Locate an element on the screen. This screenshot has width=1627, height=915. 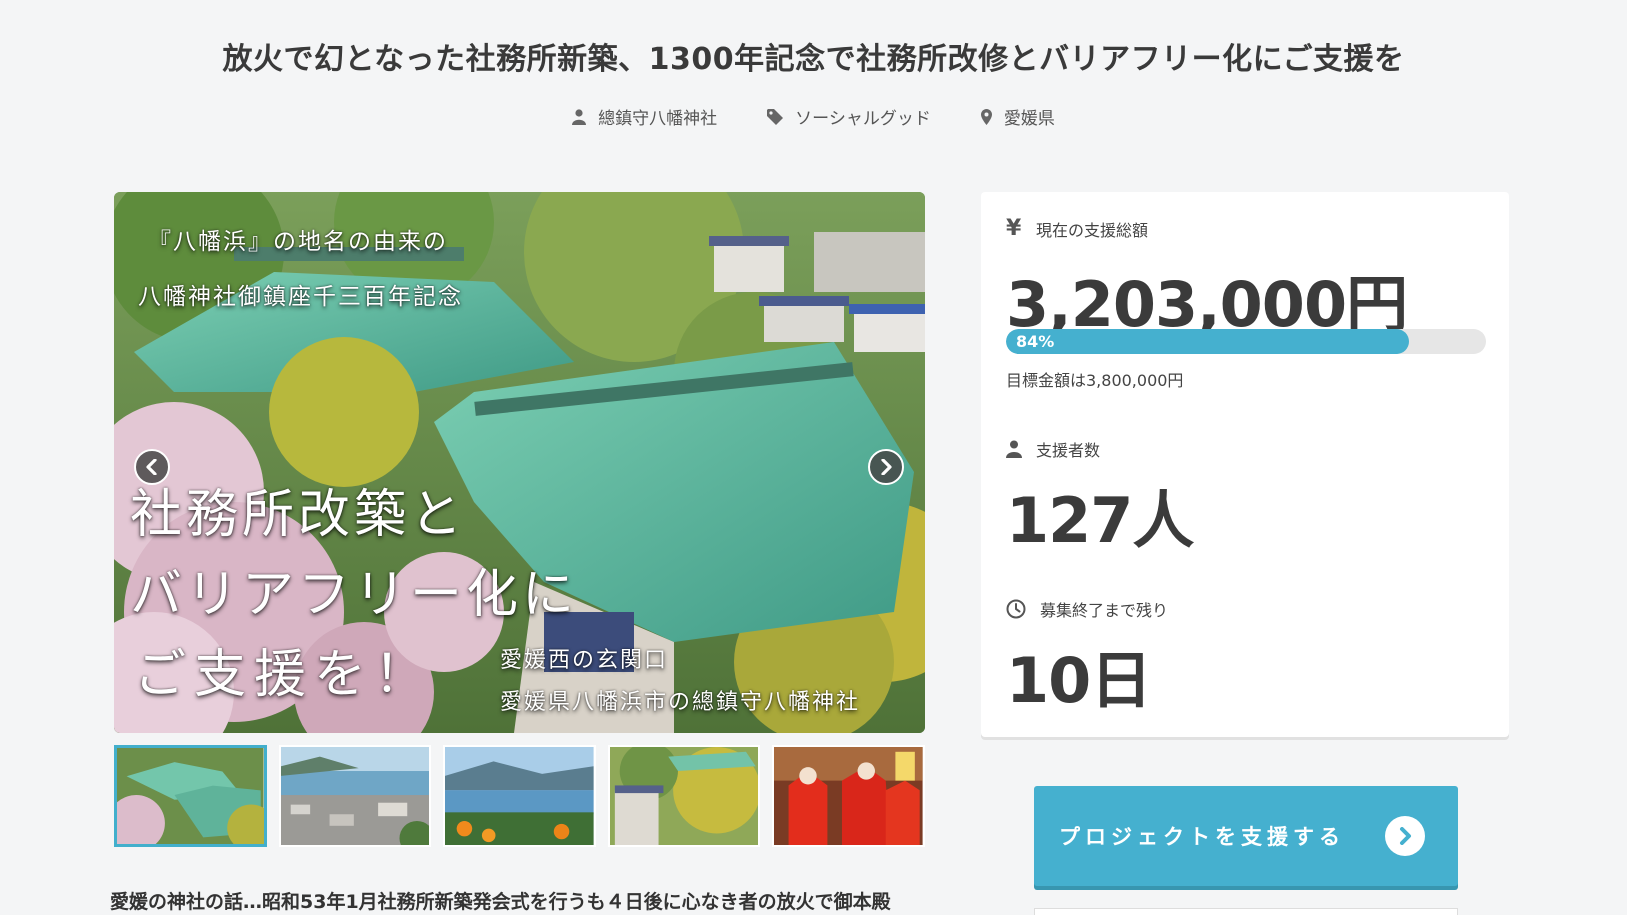
amount-label: 現在の支援総額 is located at coordinates (1092, 230).